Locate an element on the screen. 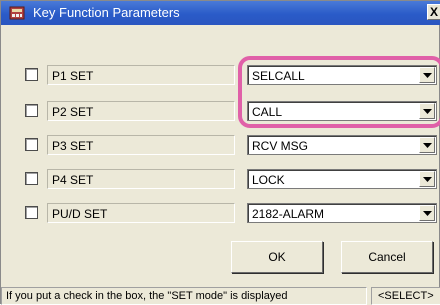 This screenshot has width=440, height=305. close-icon: X is located at coordinates (434, 12).